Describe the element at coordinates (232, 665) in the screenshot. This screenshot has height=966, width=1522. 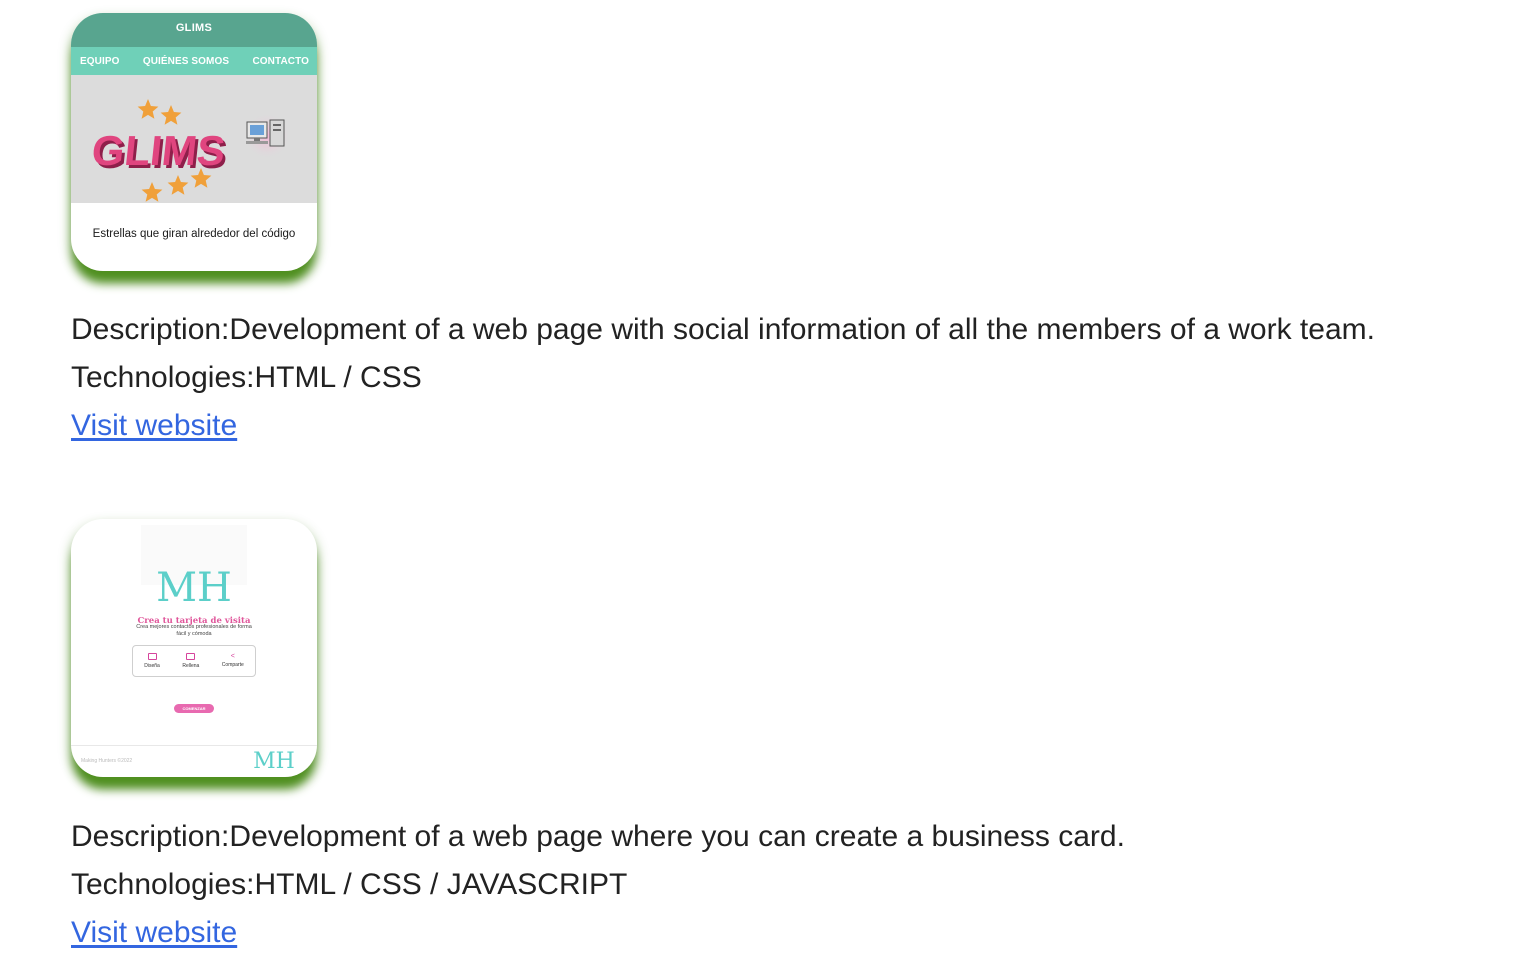
I see `mh-step-label: Comparte` at that location.